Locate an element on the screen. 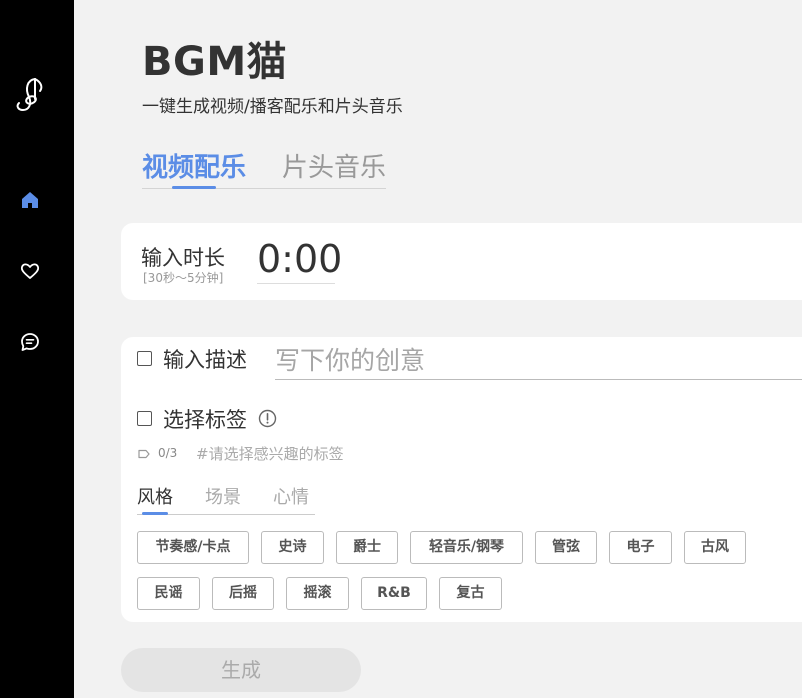 Image resolution: width=802 pixels, height=698 pixels. duration-label: 输入时长 is located at coordinates (183, 258).